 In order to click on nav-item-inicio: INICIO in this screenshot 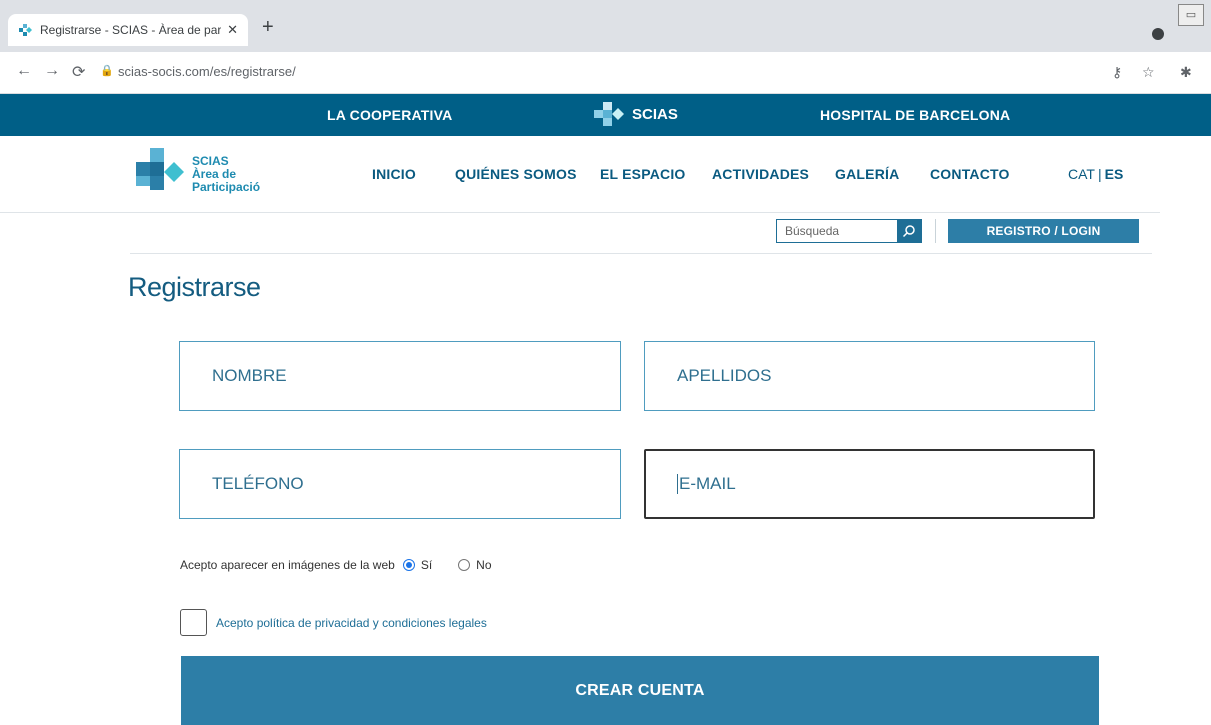, I will do `click(394, 174)`.